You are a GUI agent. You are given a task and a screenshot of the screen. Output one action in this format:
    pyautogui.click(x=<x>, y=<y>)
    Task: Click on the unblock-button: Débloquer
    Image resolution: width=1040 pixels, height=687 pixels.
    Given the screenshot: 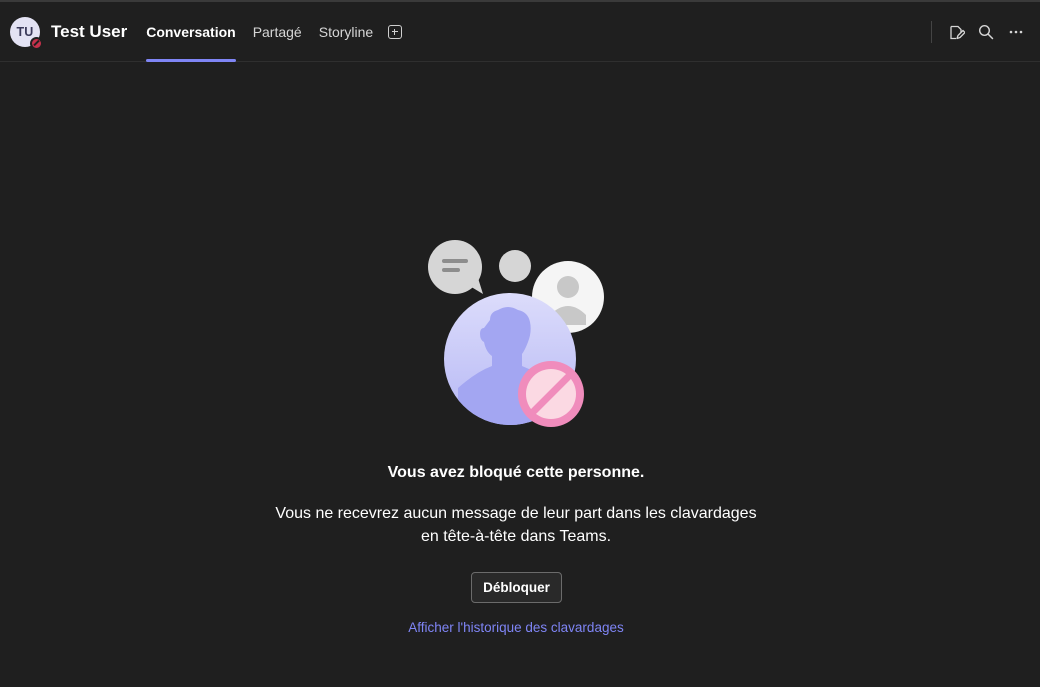 What is the action you would take?
    pyautogui.click(x=516, y=587)
    